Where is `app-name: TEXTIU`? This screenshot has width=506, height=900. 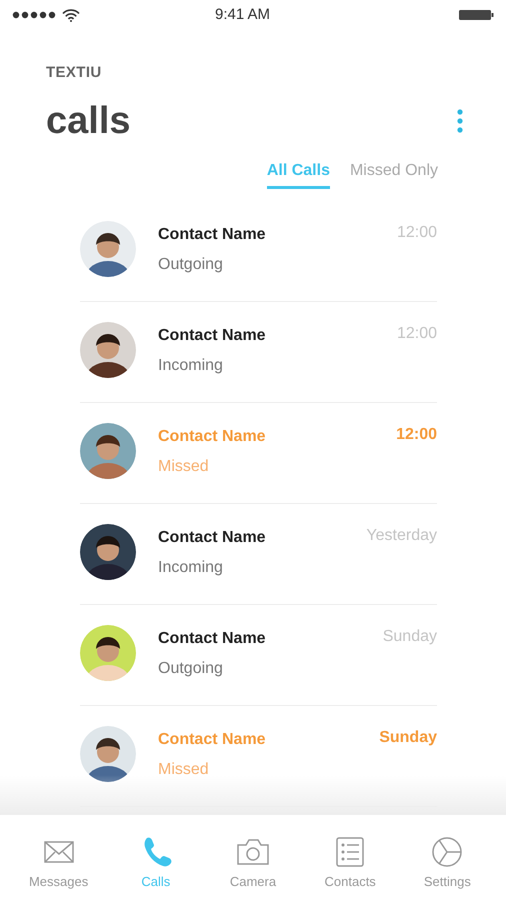
app-name: TEXTIU is located at coordinates (74, 73).